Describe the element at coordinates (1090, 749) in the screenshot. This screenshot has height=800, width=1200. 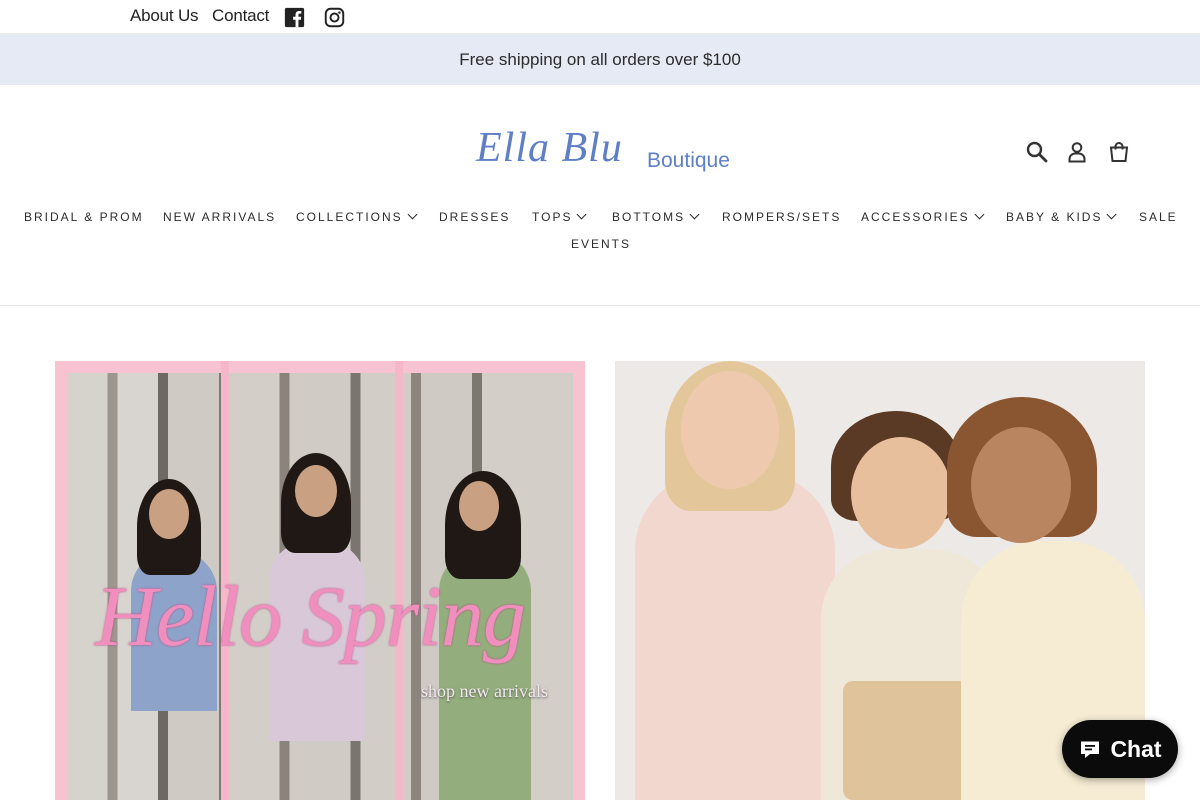
I see `chat-bubble-icon` at that location.